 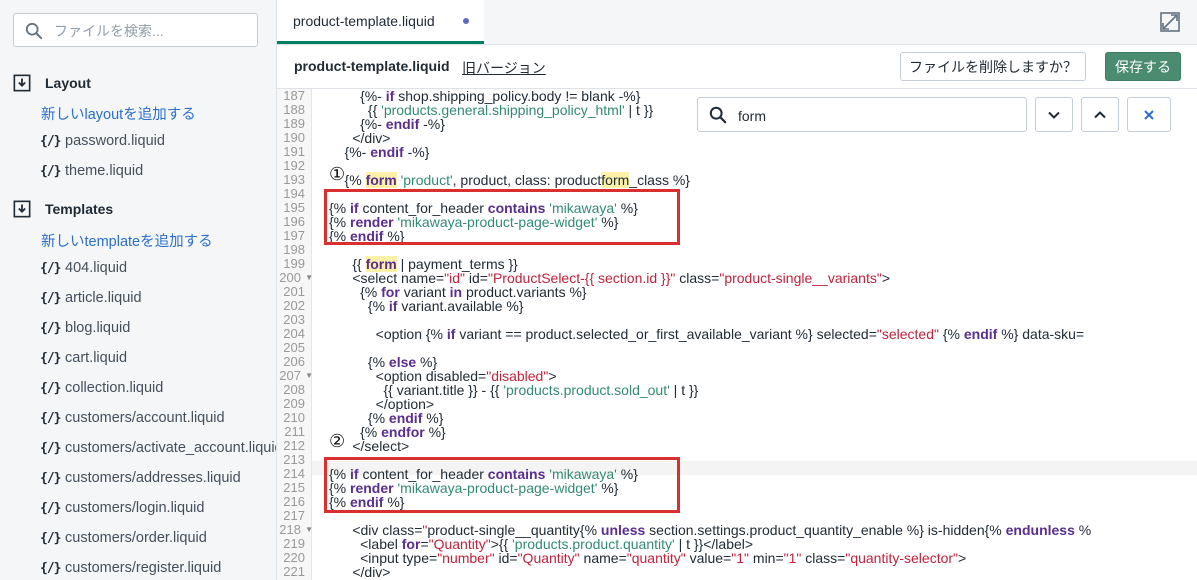 I want to click on section-layout: Layout, so click(x=52, y=83).